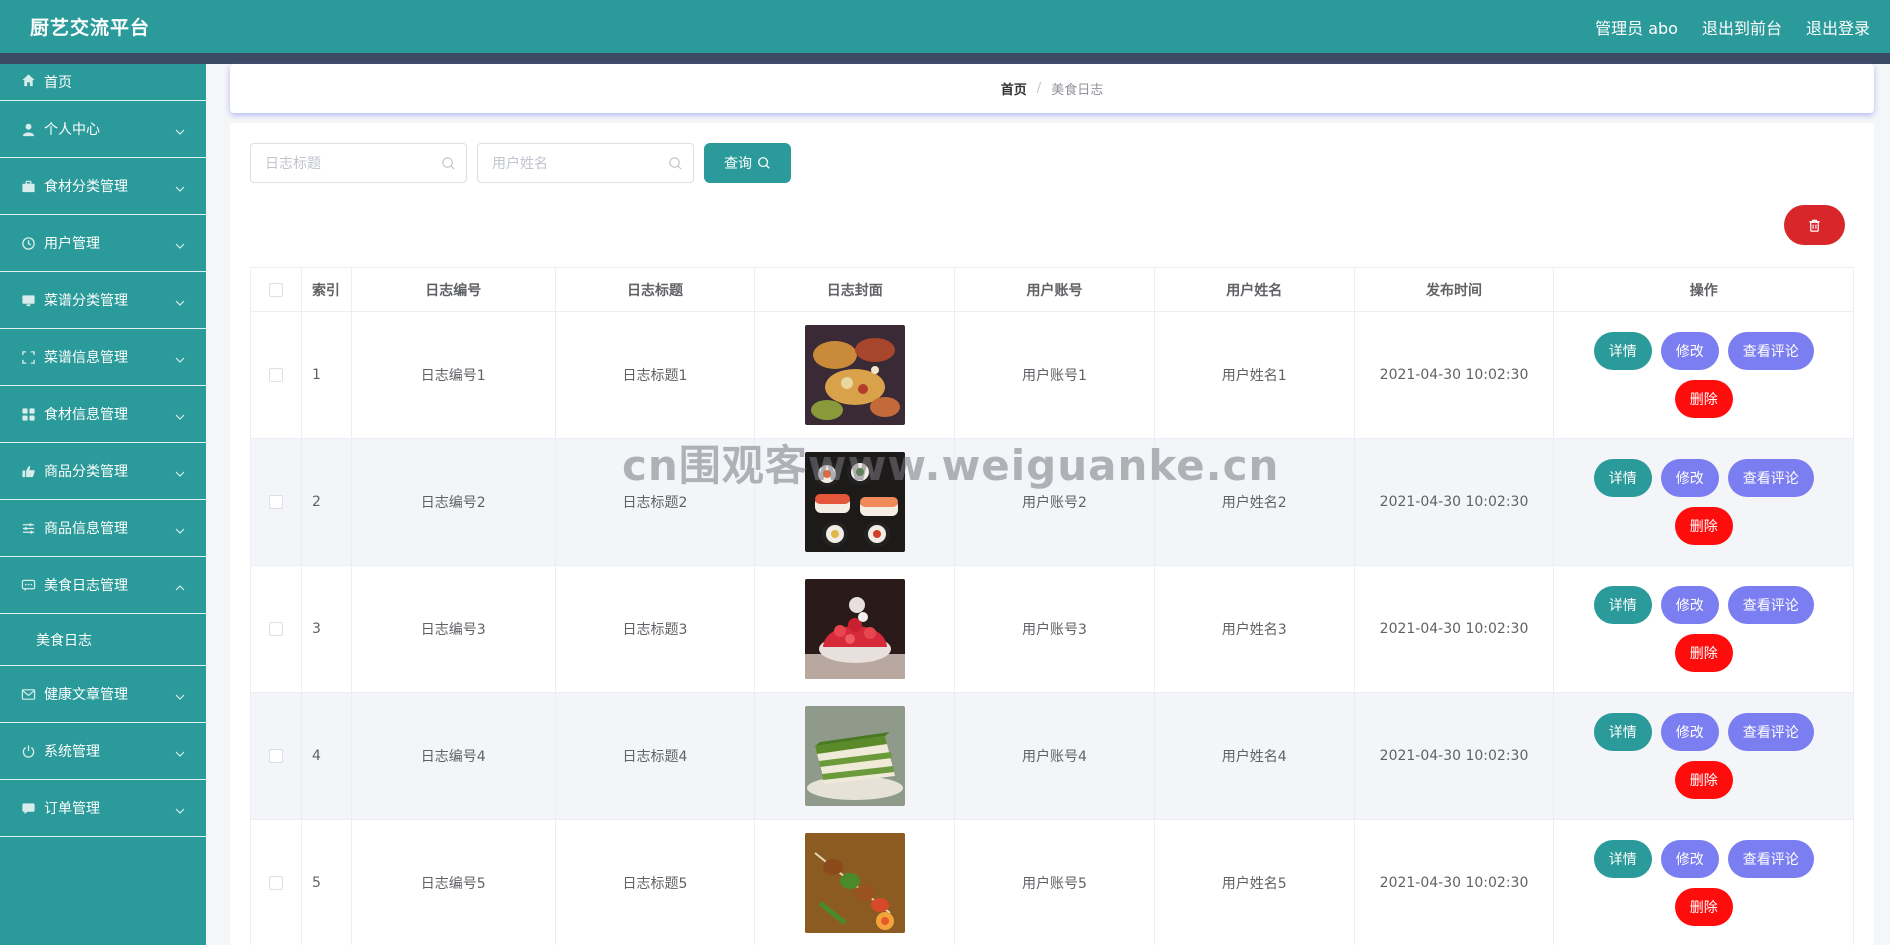  What do you see at coordinates (28, 471) in the screenshot?
I see `thumb-icon` at bounding box center [28, 471].